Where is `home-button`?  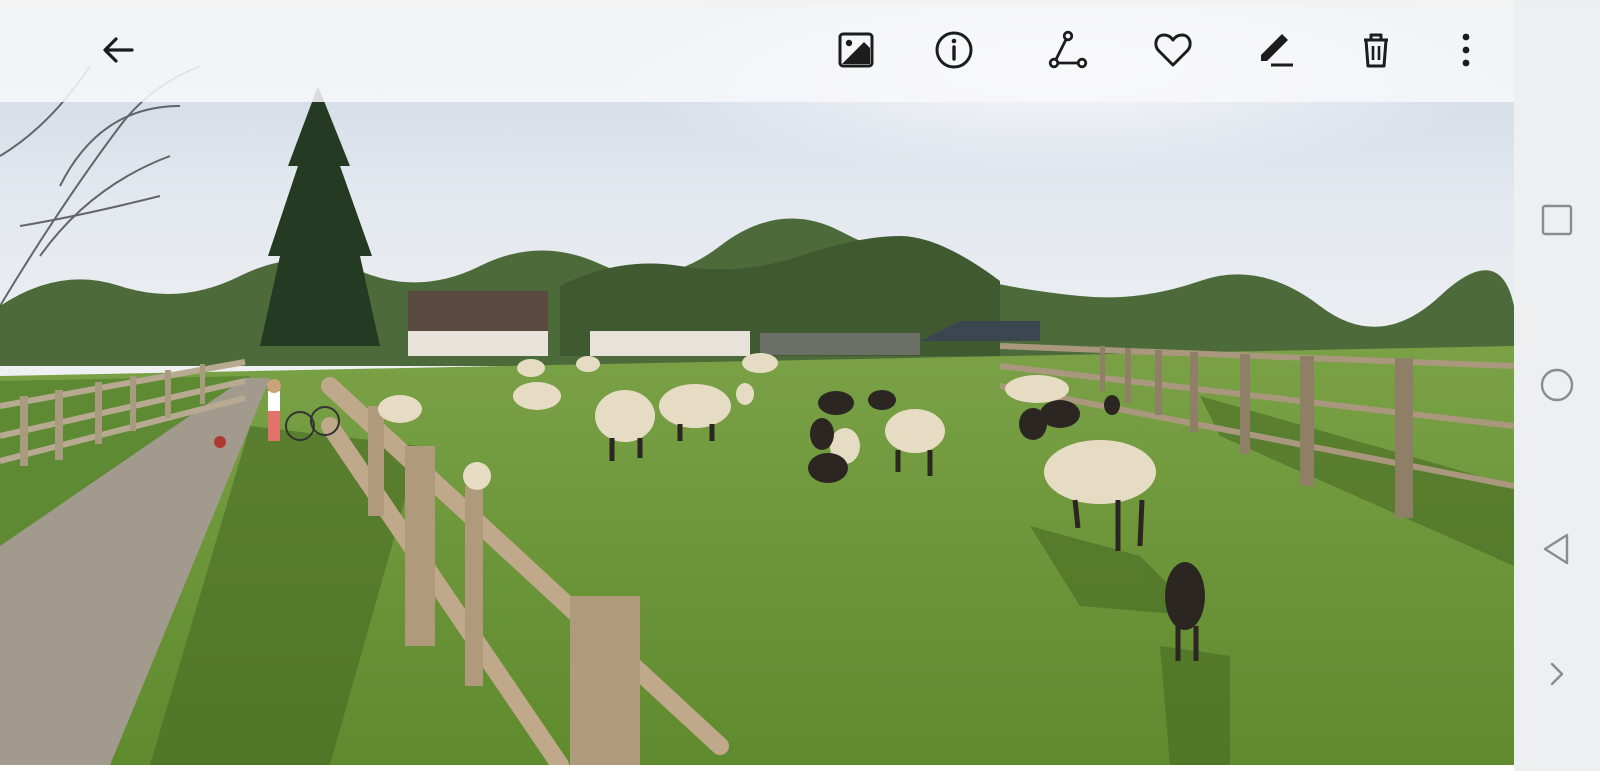
home-button is located at coordinates (1557, 385).